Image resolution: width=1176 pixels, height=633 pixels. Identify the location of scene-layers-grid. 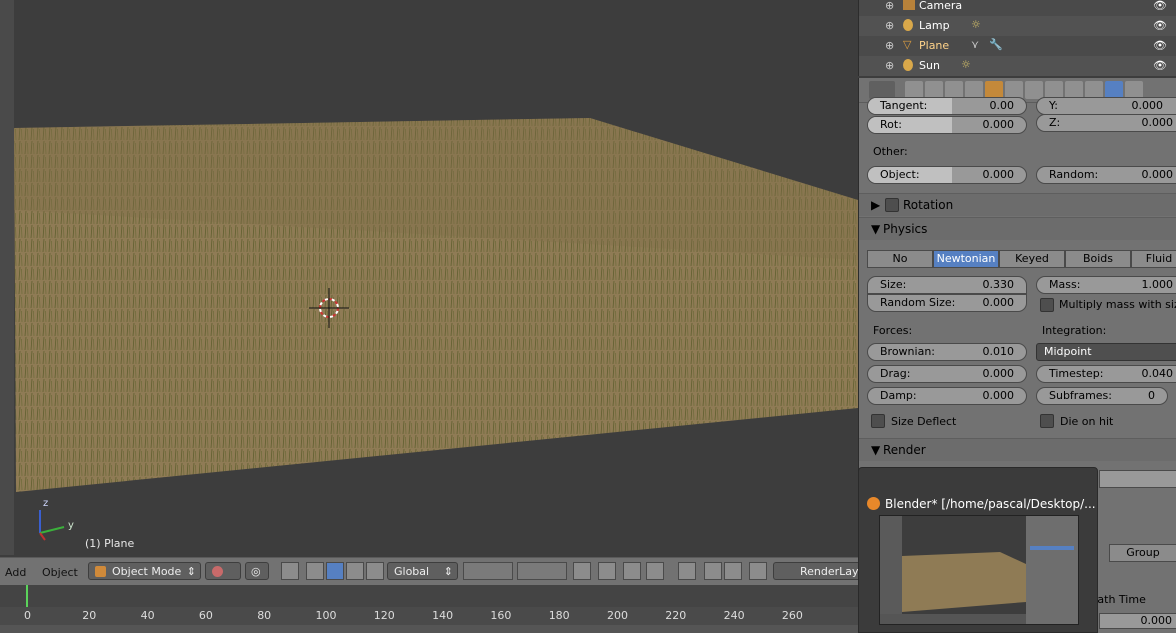
(488, 571).